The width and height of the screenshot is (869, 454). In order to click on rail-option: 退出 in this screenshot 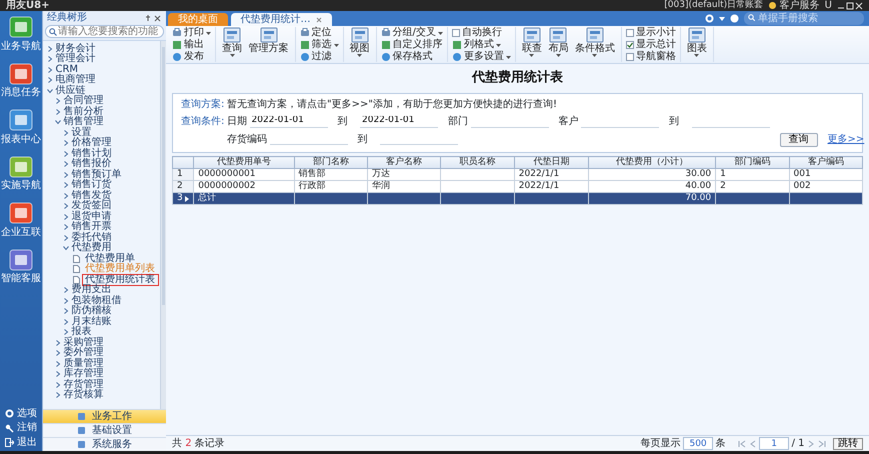, I will do `click(26, 442)`.